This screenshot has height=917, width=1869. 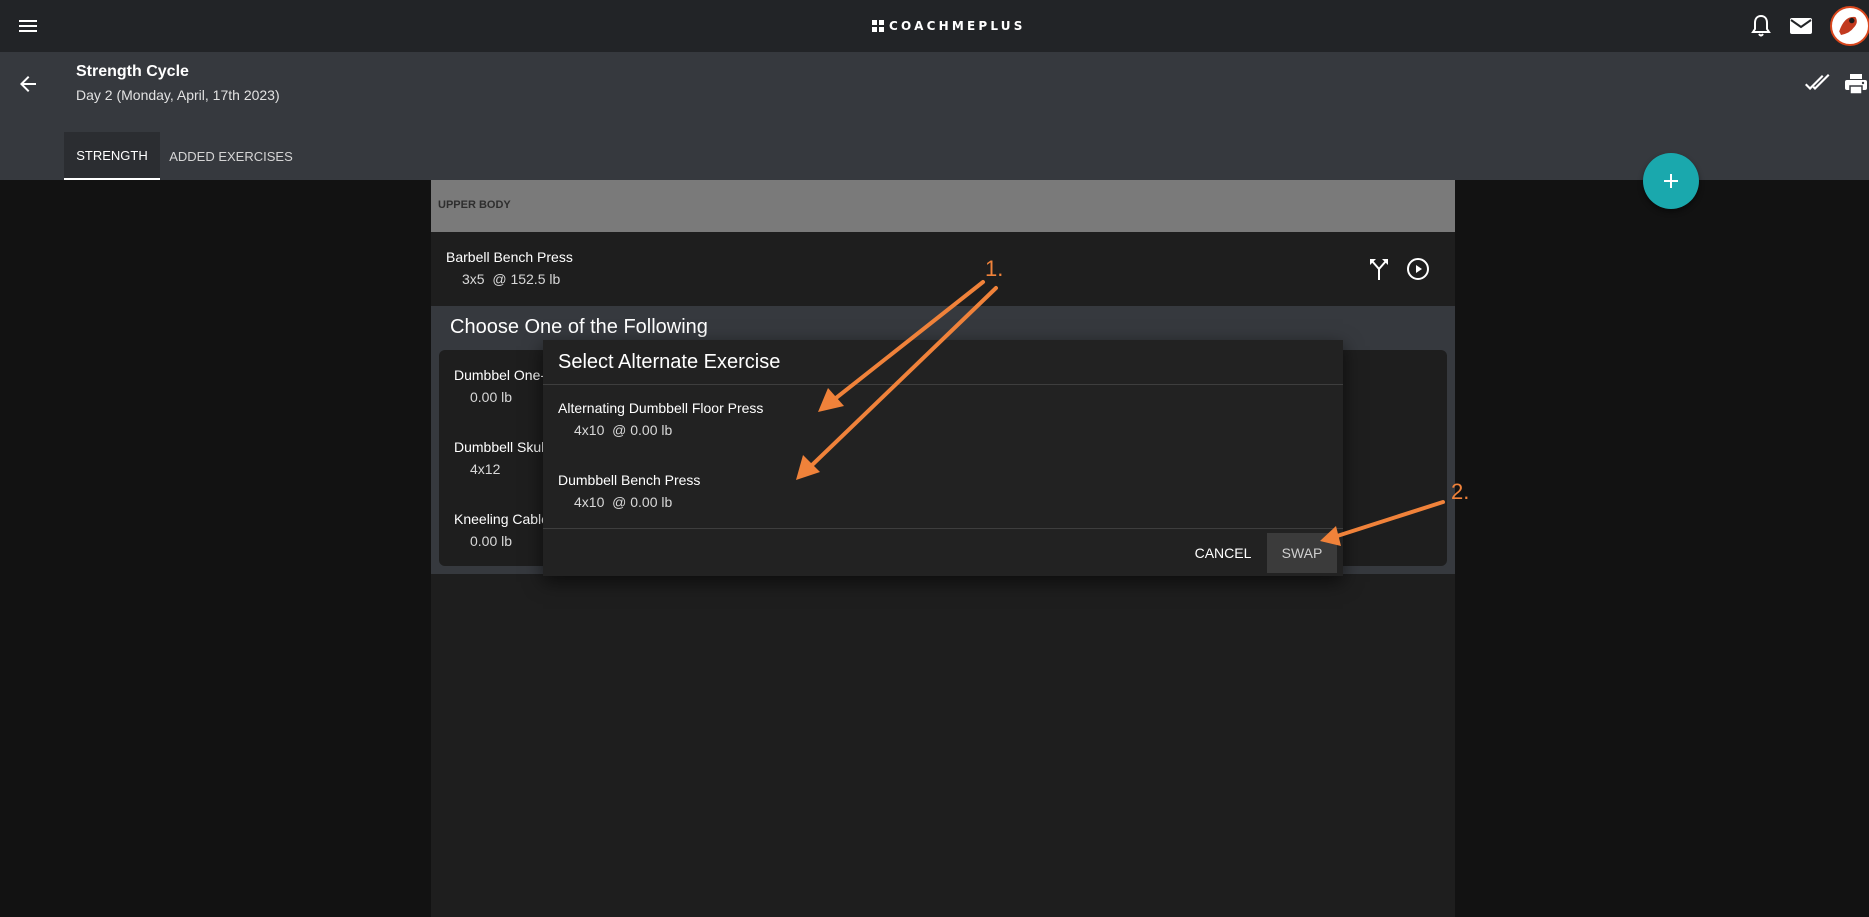 I want to click on avatar, so click(x=1849, y=26).